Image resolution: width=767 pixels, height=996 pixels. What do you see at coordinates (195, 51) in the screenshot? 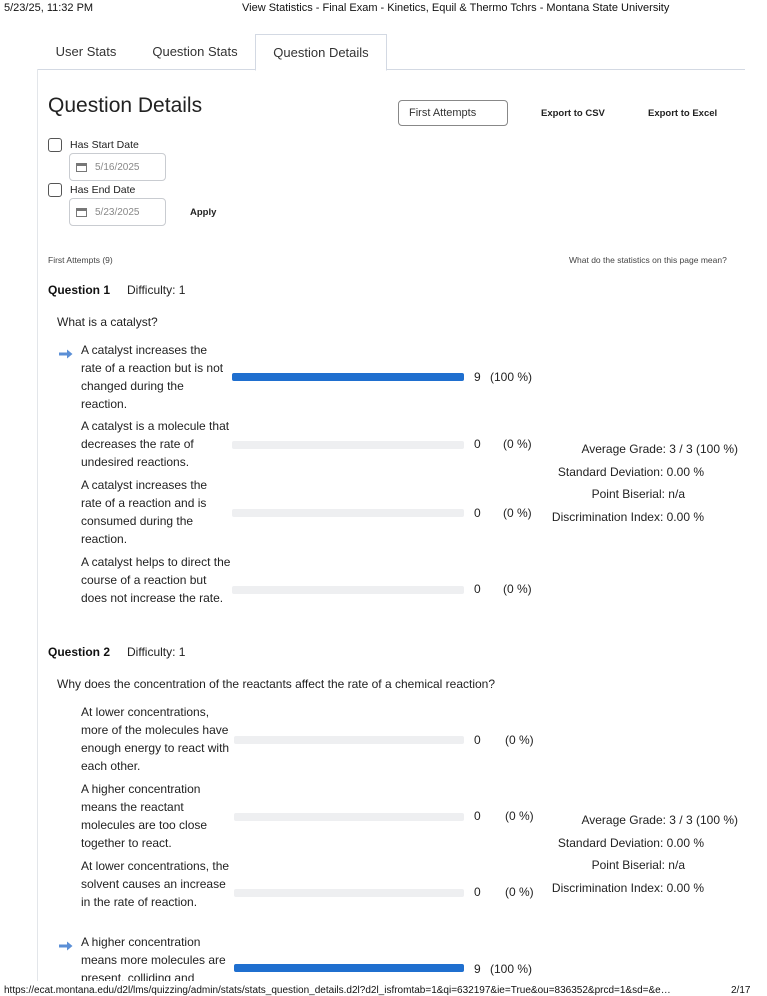
I see `tab-question-stats: Question Stats` at bounding box center [195, 51].